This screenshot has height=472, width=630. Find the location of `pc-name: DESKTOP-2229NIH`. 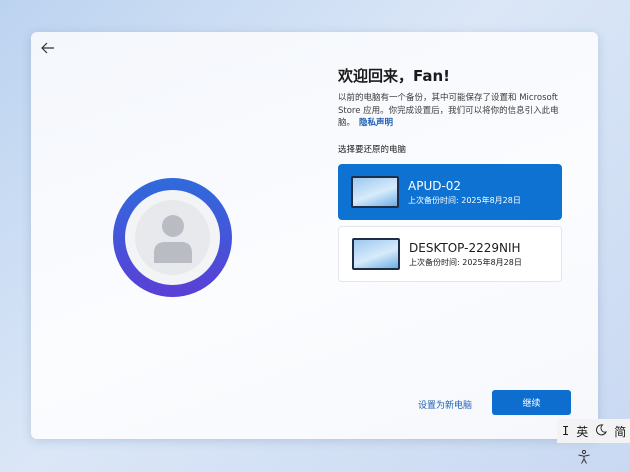

pc-name: DESKTOP-2229NIH is located at coordinates (465, 247).